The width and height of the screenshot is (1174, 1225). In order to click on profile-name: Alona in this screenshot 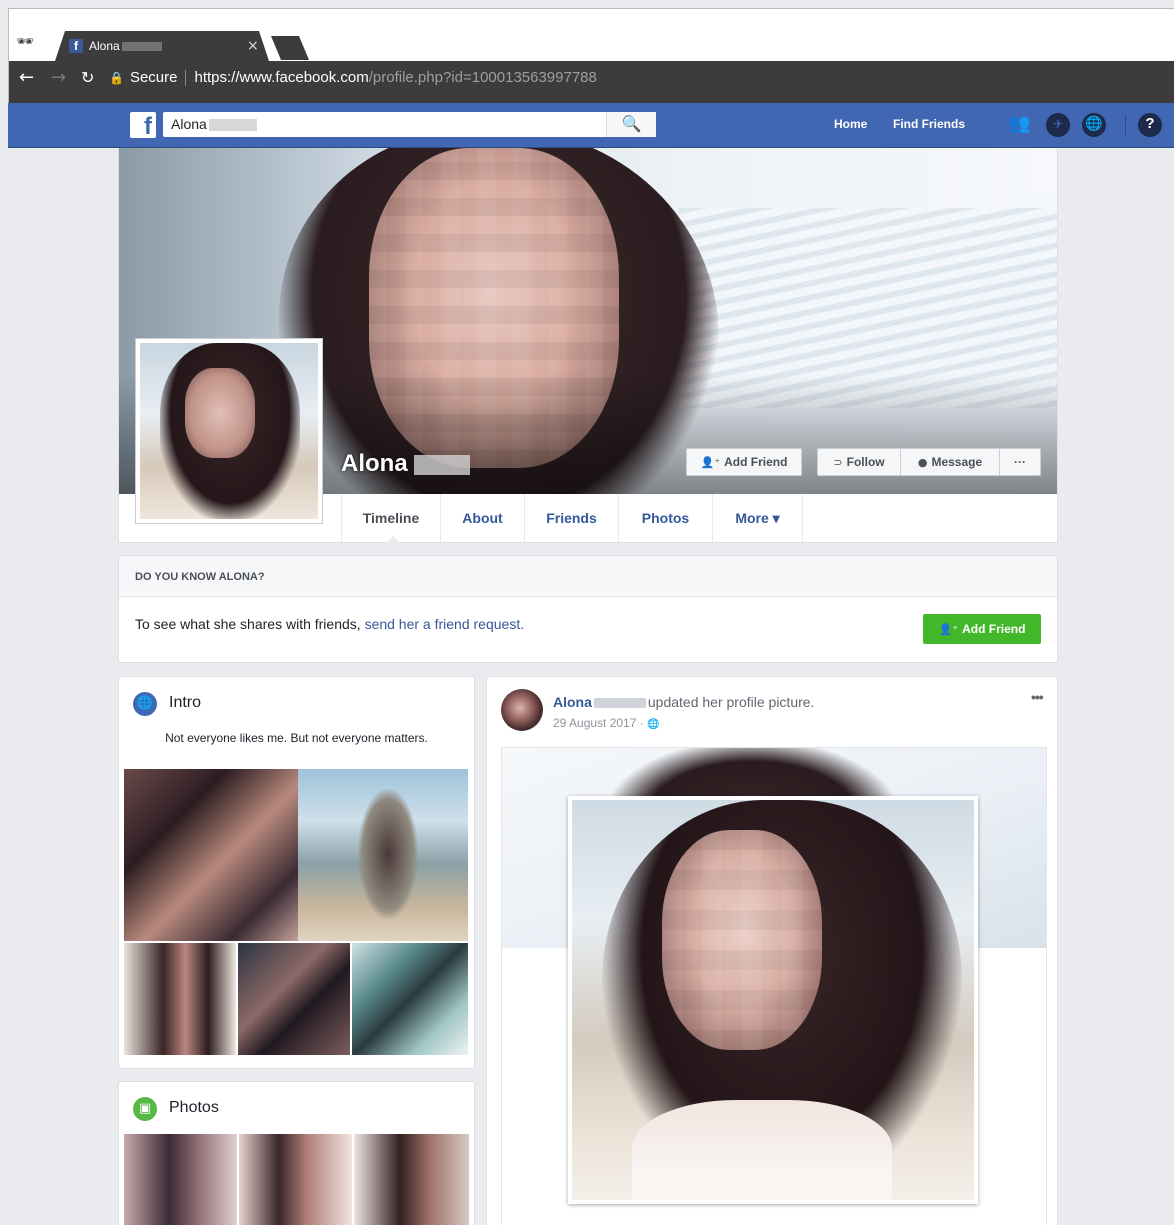, I will do `click(405, 464)`.